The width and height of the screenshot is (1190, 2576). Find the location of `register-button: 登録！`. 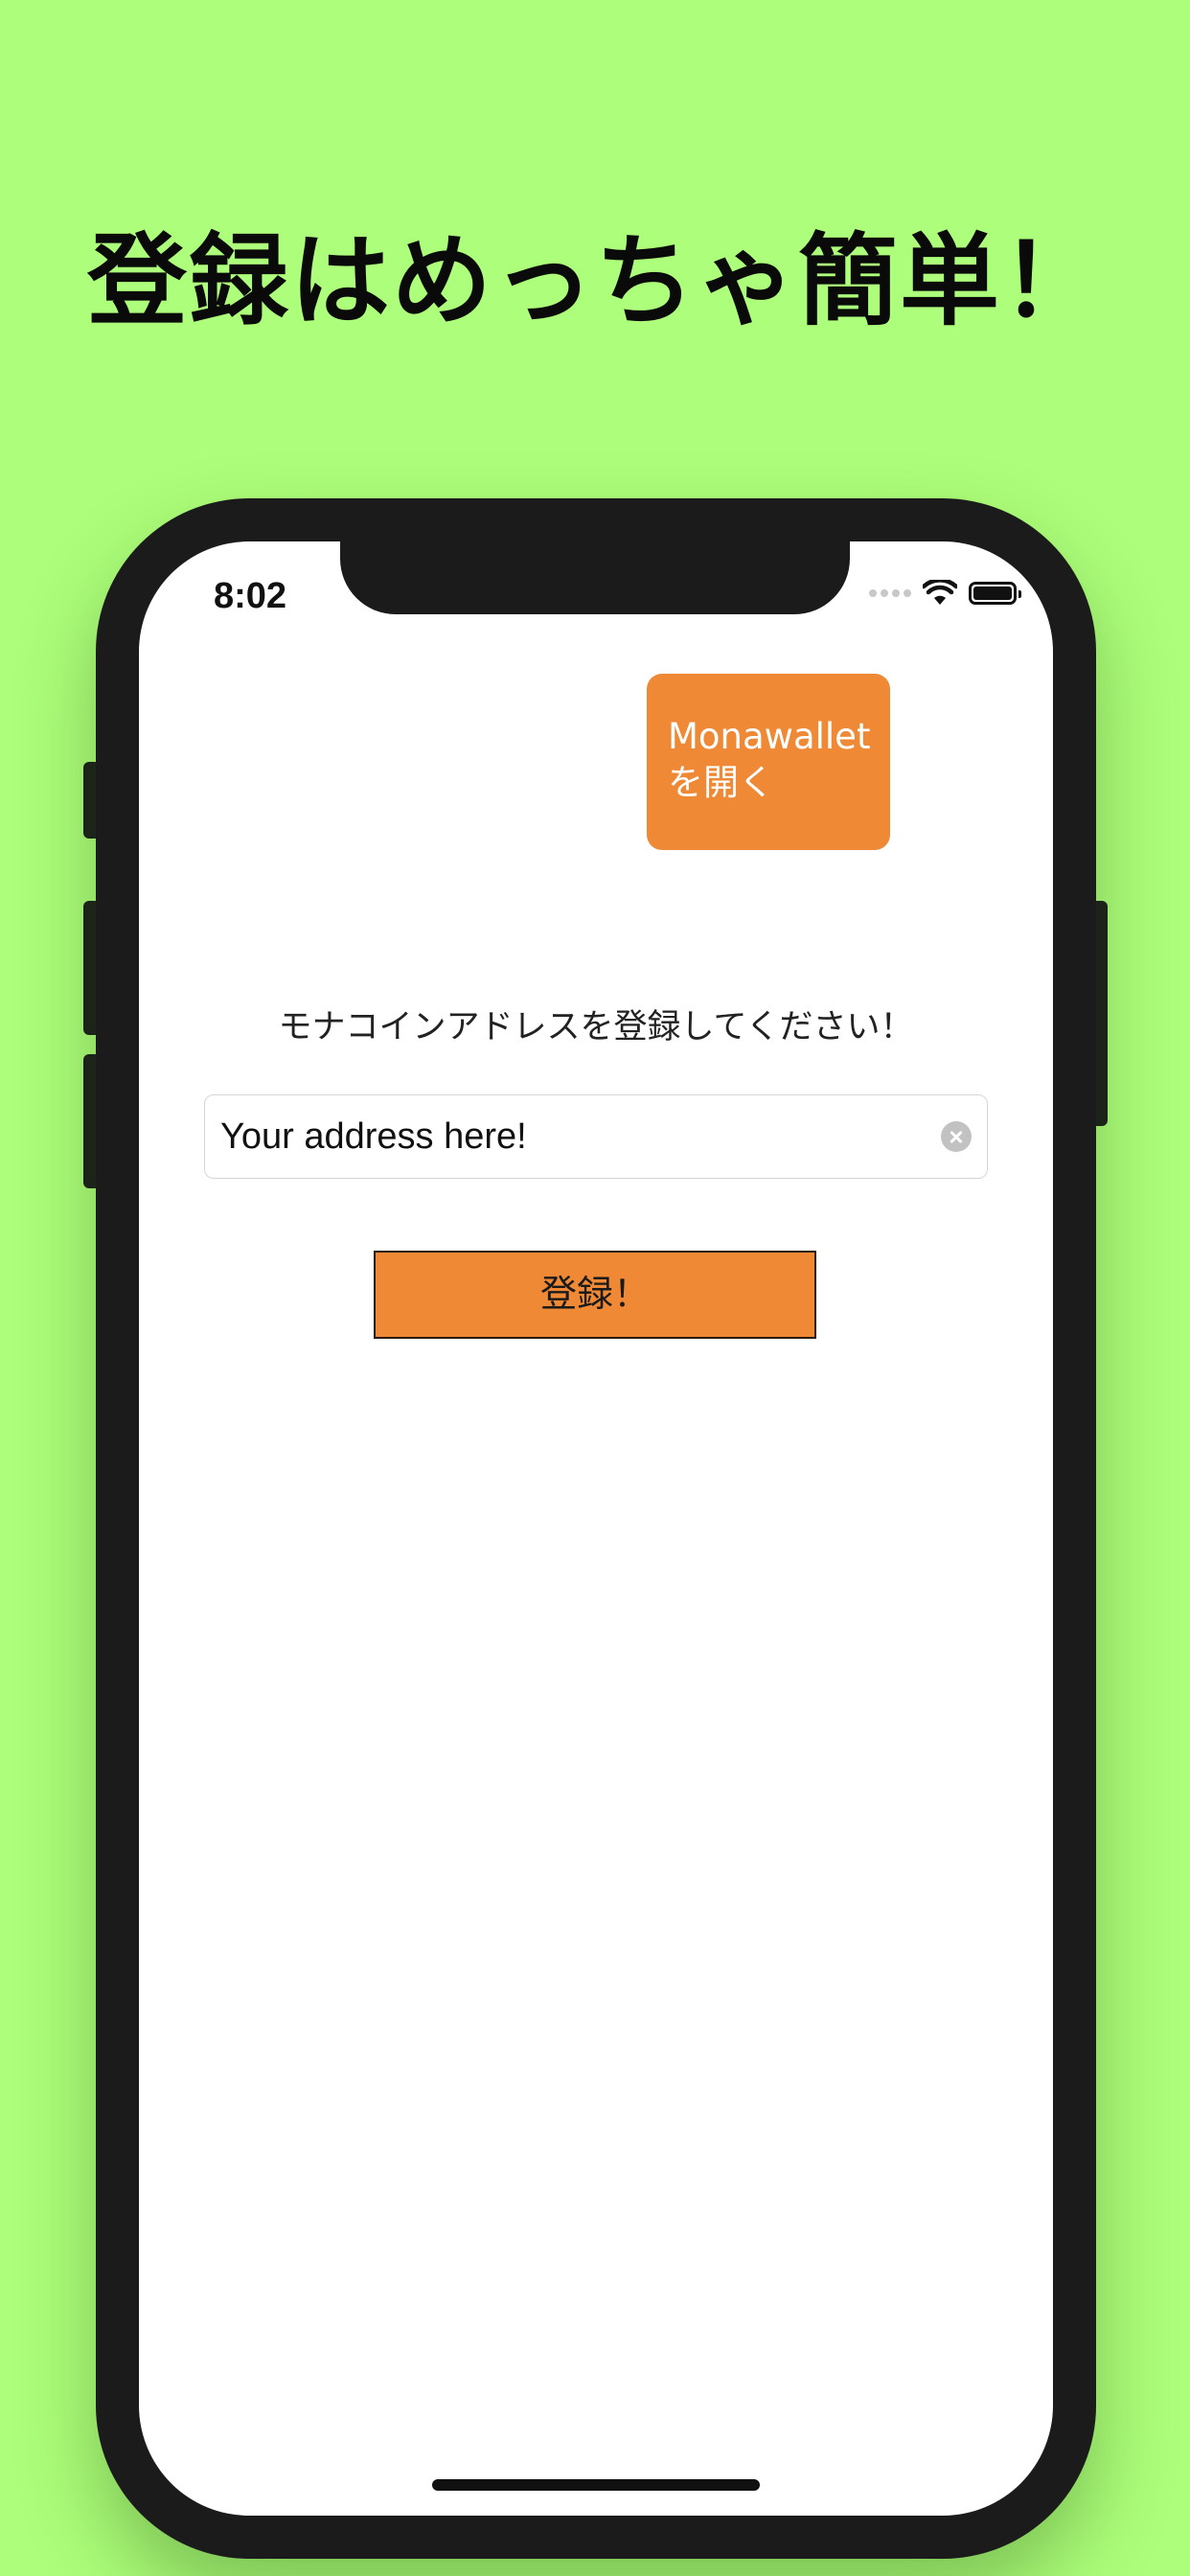

register-button: 登録！ is located at coordinates (595, 1295).